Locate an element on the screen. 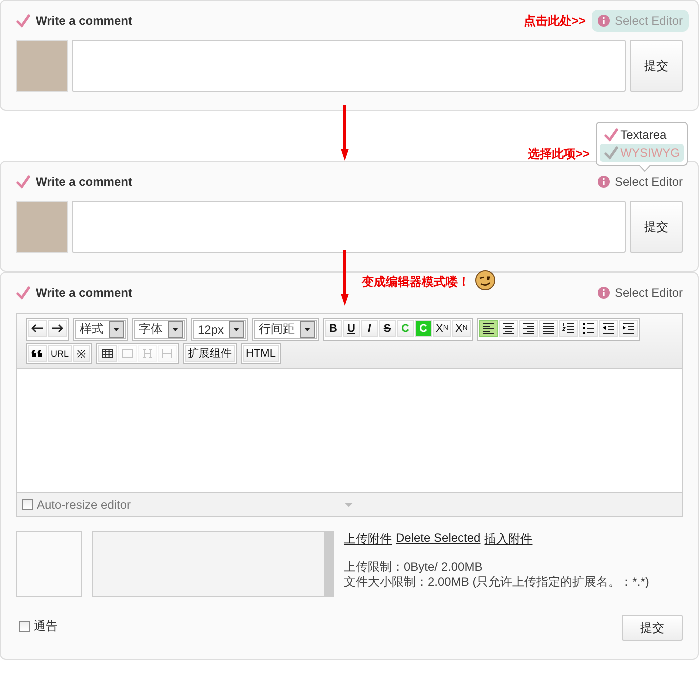 The width and height of the screenshot is (700, 679). menu-item: Textarea is located at coordinates (642, 135).